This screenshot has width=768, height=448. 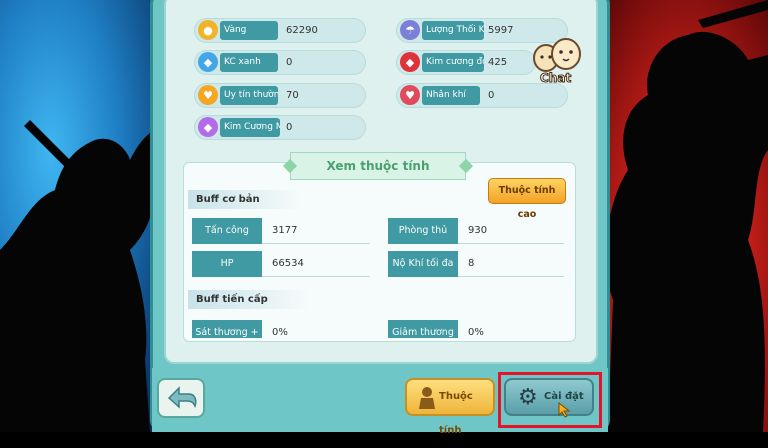 What do you see at coordinates (550, 400) in the screenshot?
I see `highlight-box` at bounding box center [550, 400].